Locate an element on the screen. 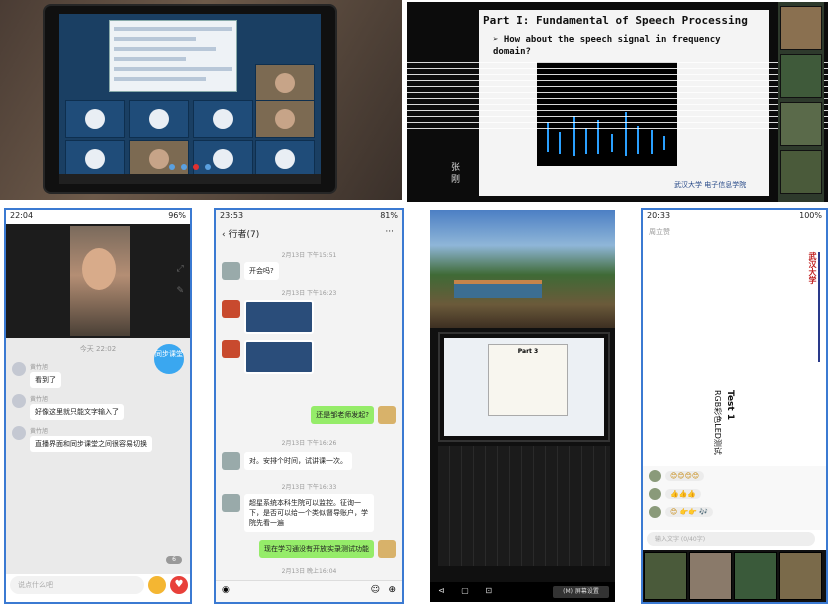 The width and height of the screenshot is (831, 605). live-video is located at coordinates (98, 281).